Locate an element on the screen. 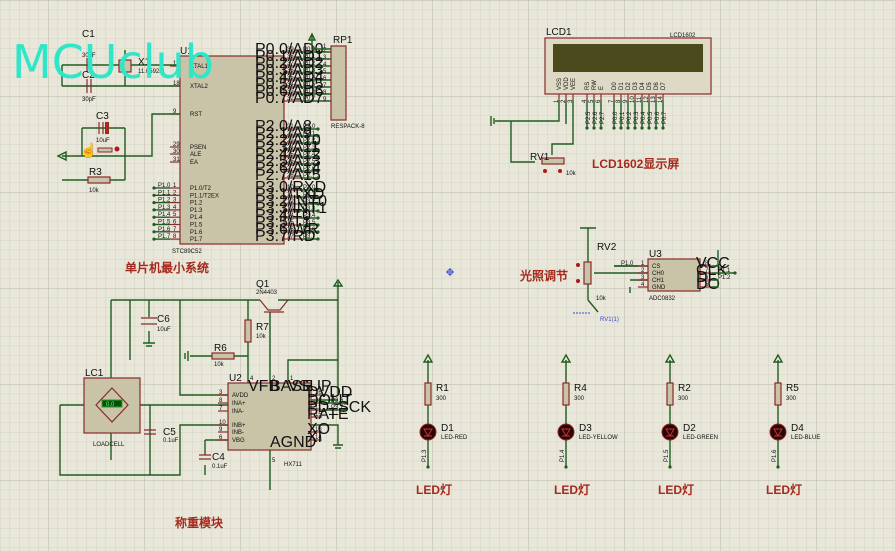 Image resolution: width=895 pixels, height=551 pixels. led-net-label: P1.5 is located at coordinates (667, 455).